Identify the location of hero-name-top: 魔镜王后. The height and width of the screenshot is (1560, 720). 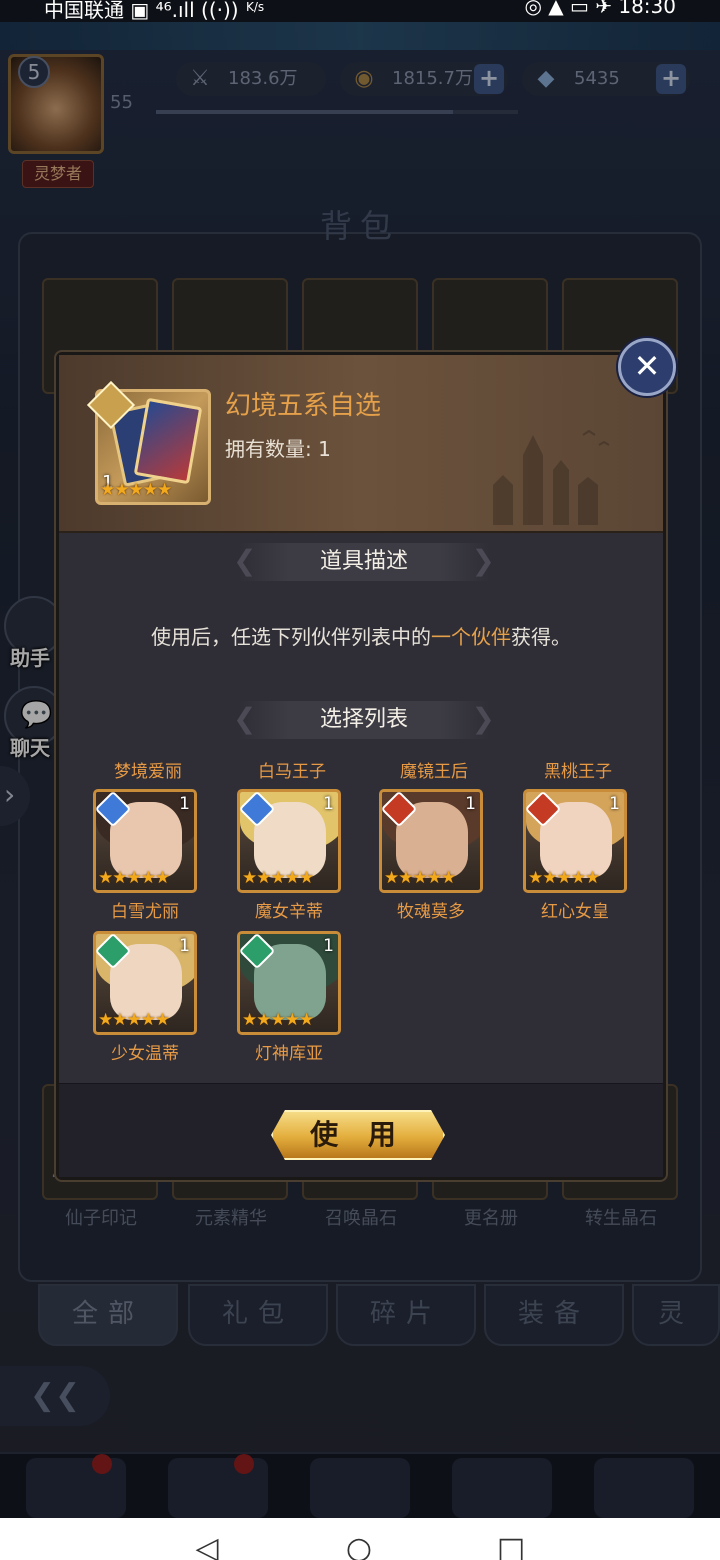
(434, 772).